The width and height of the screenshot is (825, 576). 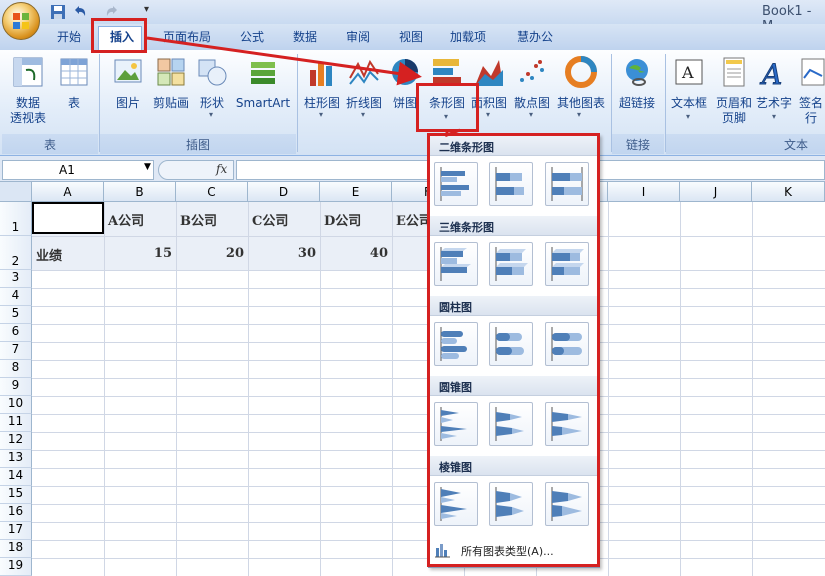 I want to click on arrow-to-bar-chart, so click(x=284, y=61).